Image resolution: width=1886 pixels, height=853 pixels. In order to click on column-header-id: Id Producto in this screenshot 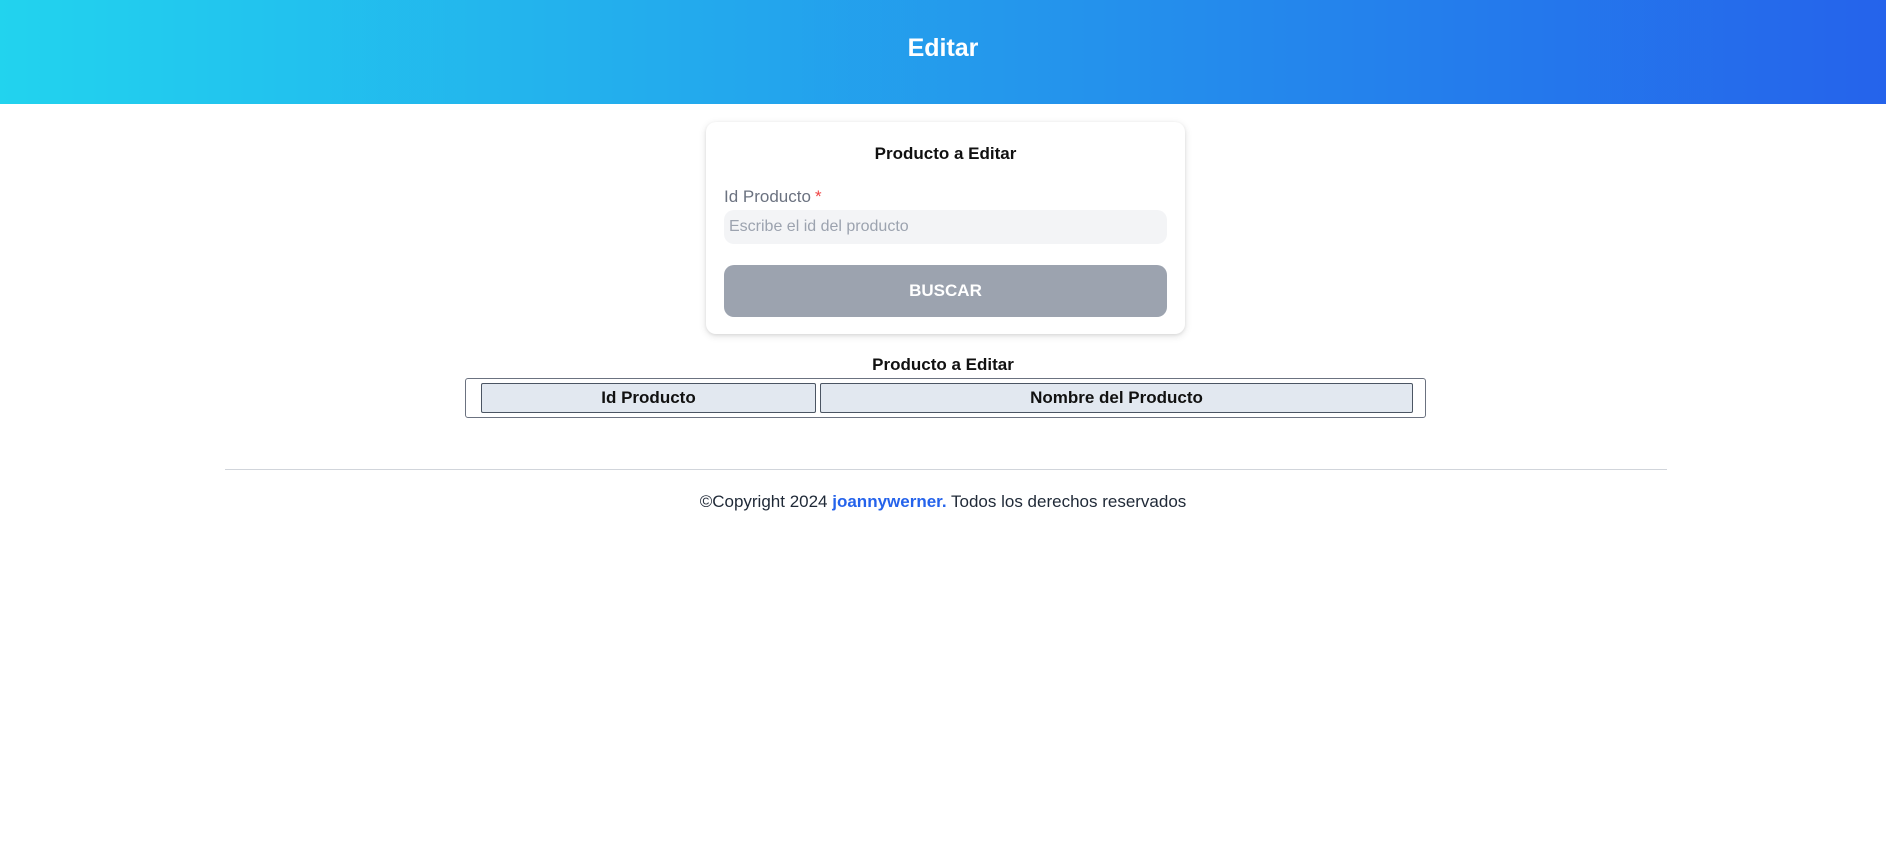, I will do `click(648, 398)`.